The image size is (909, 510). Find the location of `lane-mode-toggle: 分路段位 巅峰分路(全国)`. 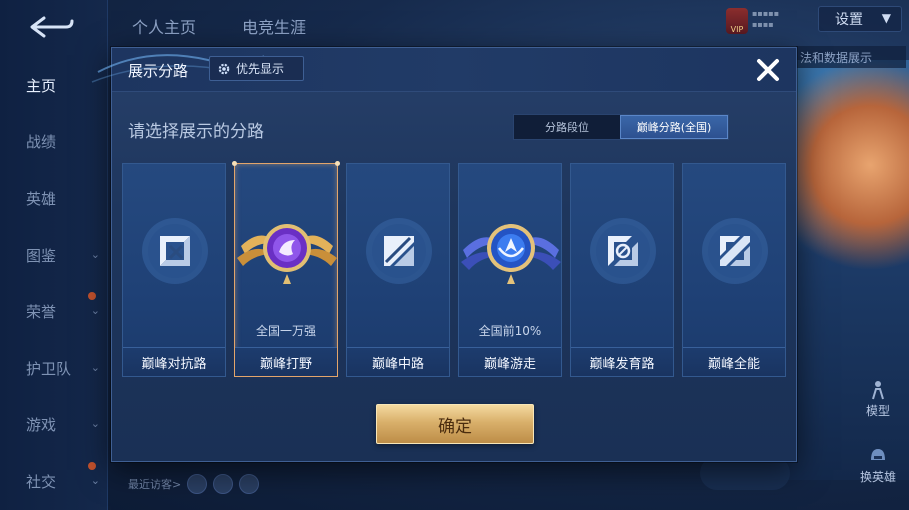

lane-mode-toggle: 分路段位 巅峰分路(全国) is located at coordinates (621, 127).